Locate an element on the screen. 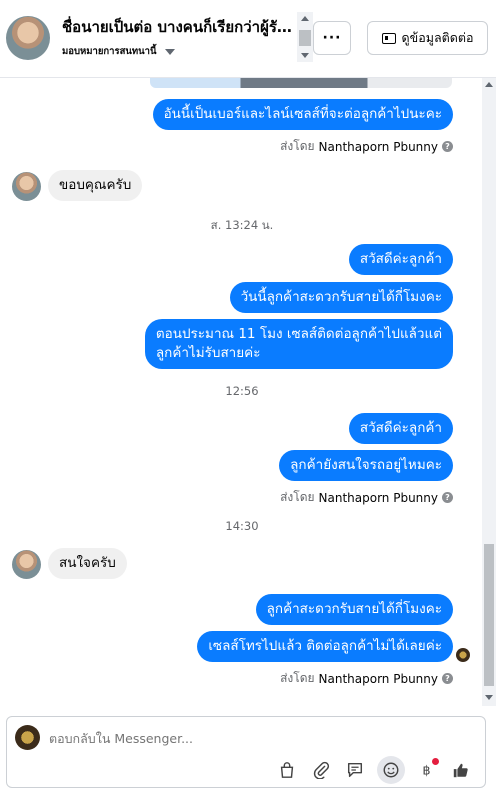  message-line: ลูกค้าไม่รับสายค่ะ is located at coordinates (208, 353).